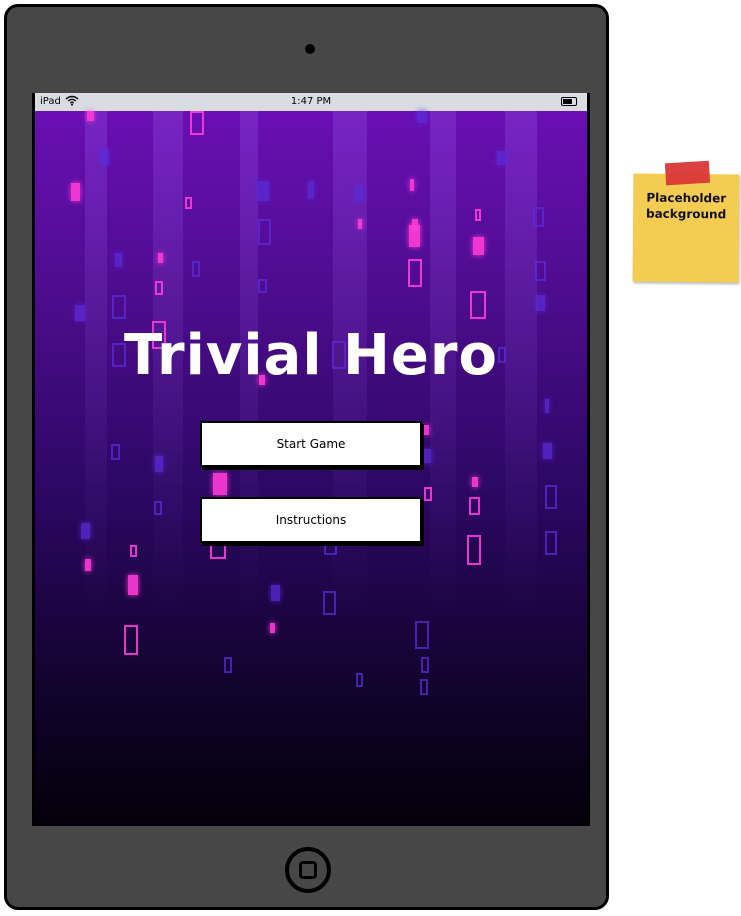 The image size is (741, 916). What do you see at coordinates (311, 355) in the screenshot?
I see `game-title: Trivial Hero` at bounding box center [311, 355].